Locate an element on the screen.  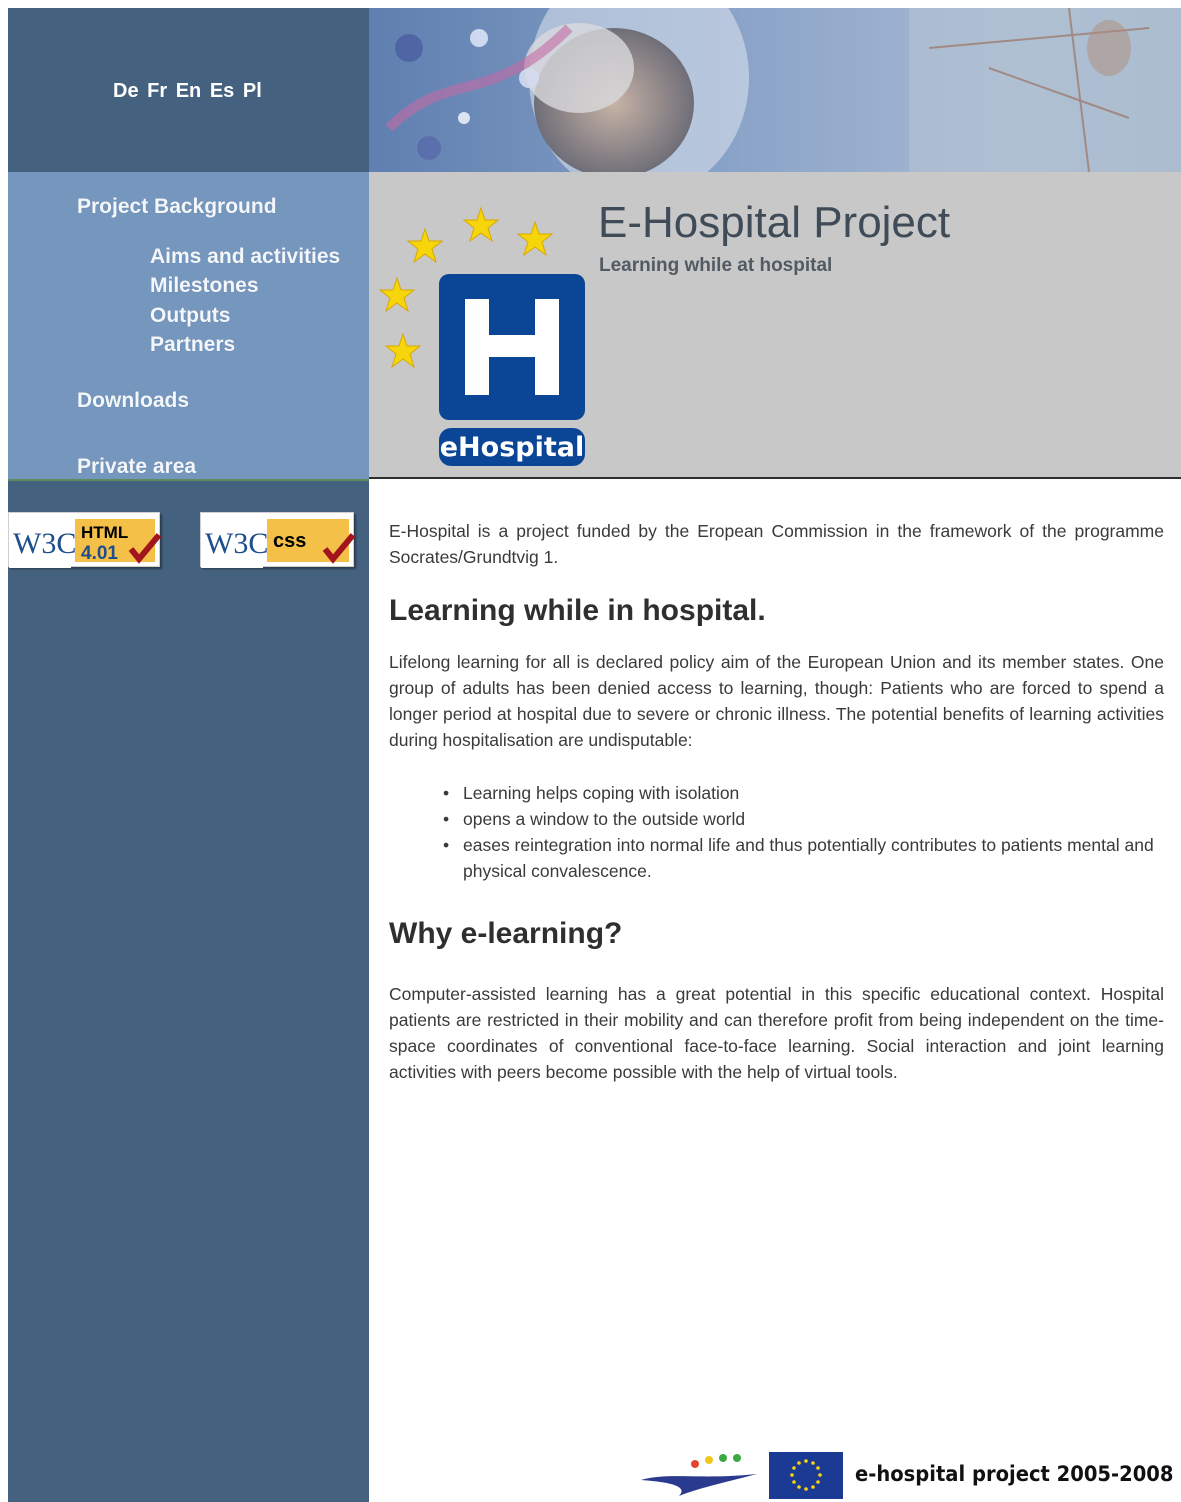
lang-link-en: En is located at coordinates (189, 91).